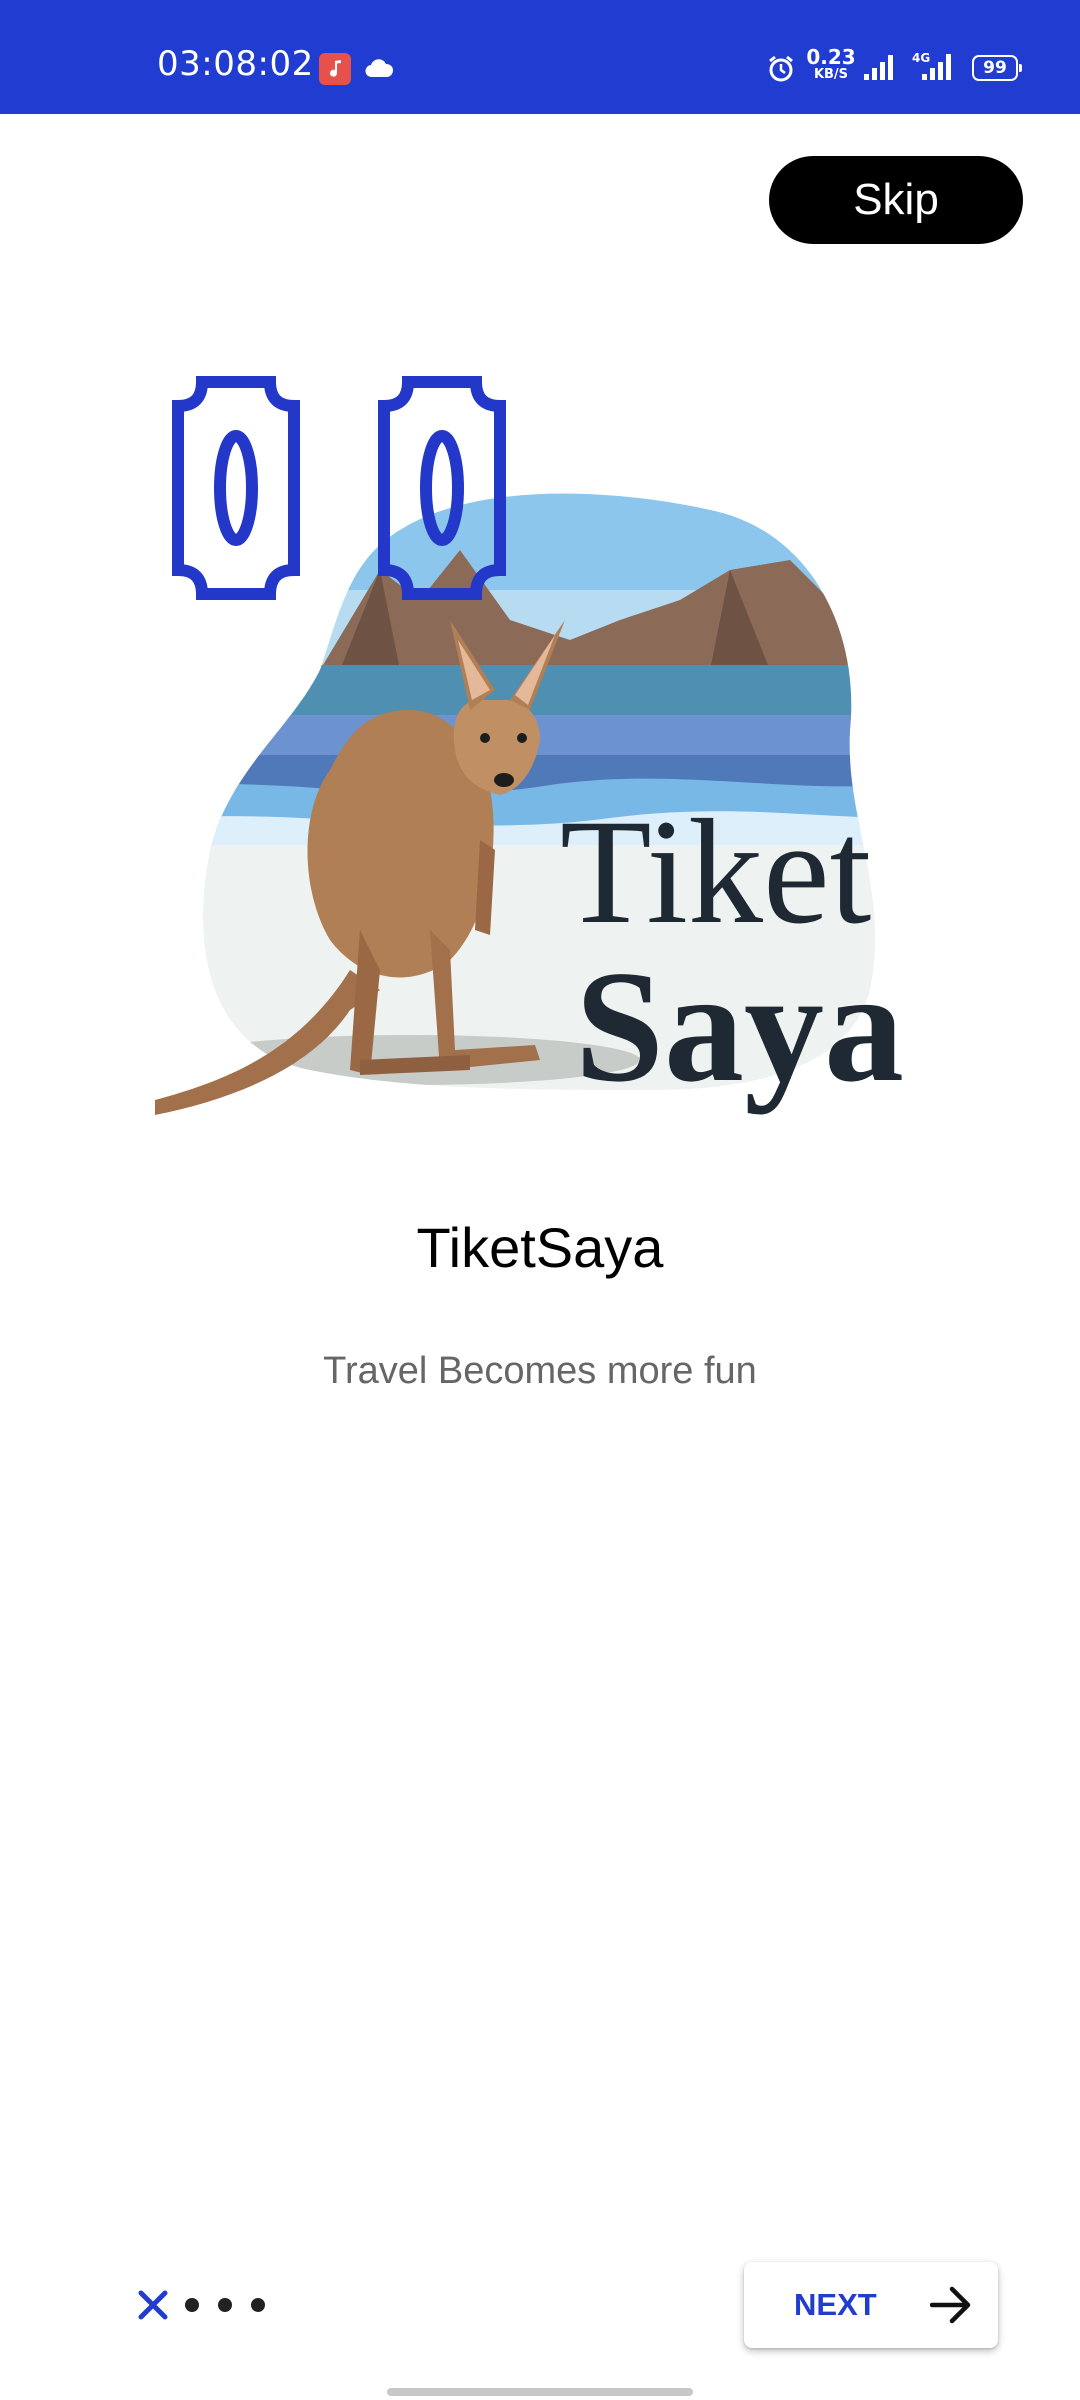 This screenshot has height=2400, width=1080. What do you see at coordinates (715, 872) in the screenshot?
I see `logo-text-line1: Tiket` at bounding box center [715, 872].